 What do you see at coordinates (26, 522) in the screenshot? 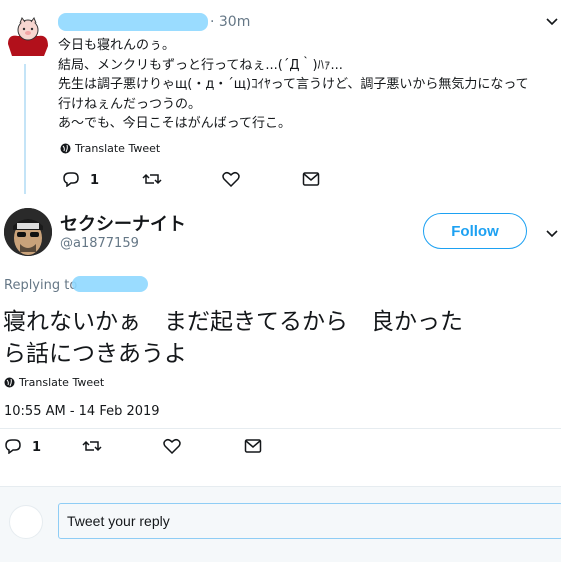
I see `user-avatar` at bounding box center [26, 522].